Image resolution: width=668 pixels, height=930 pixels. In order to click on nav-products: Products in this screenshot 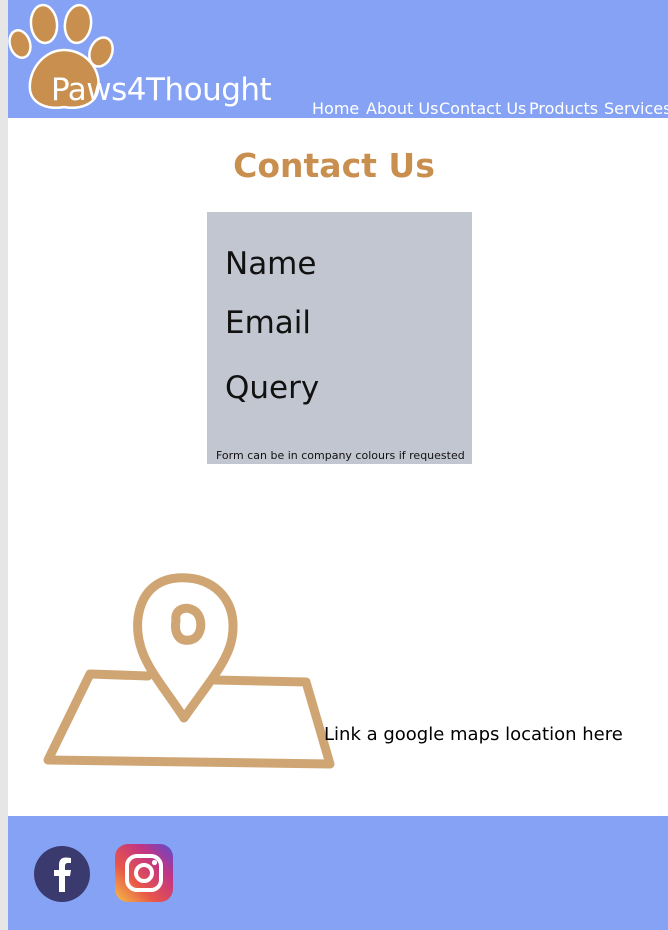, I will do `click(563, 108)`.